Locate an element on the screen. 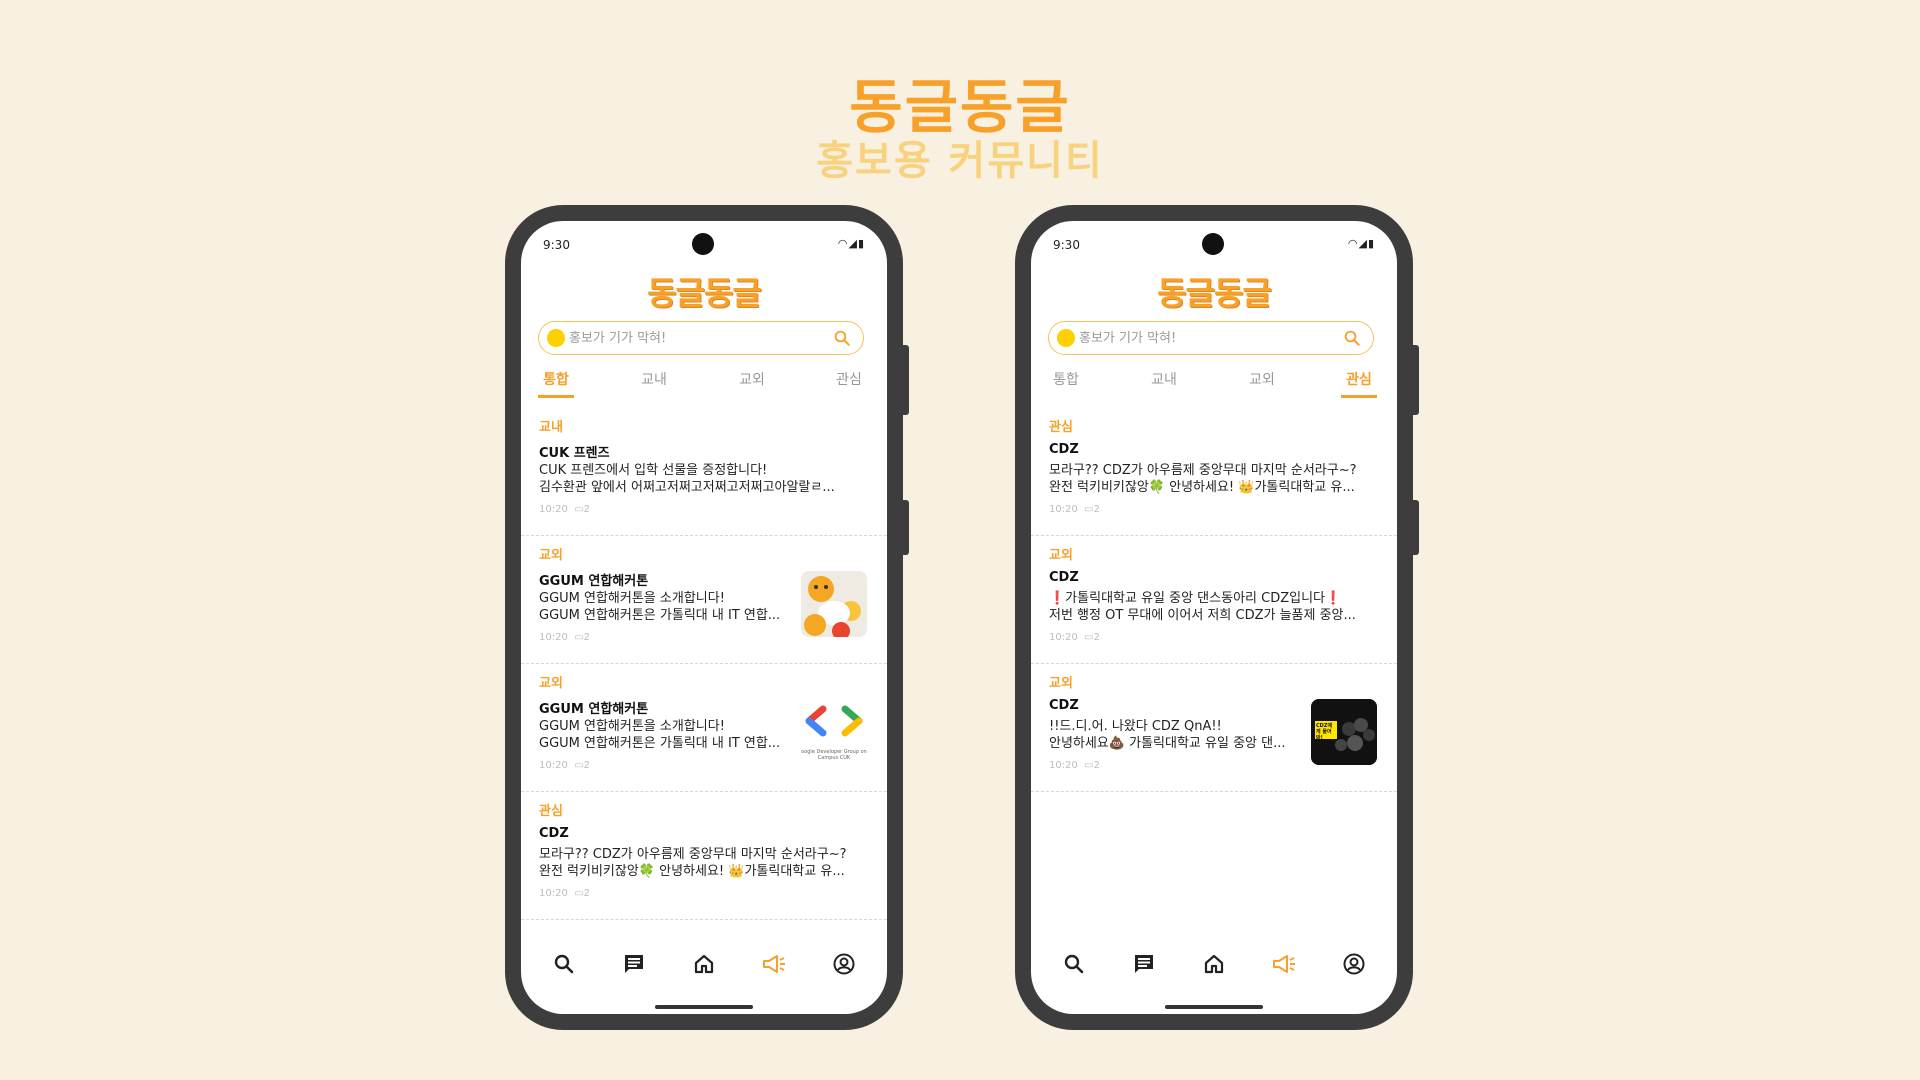 The width and height of the screenshot is (1920, 1080). post-thumbnail: CDZ에게 물어봐! is located at coordinates (1344, 732).